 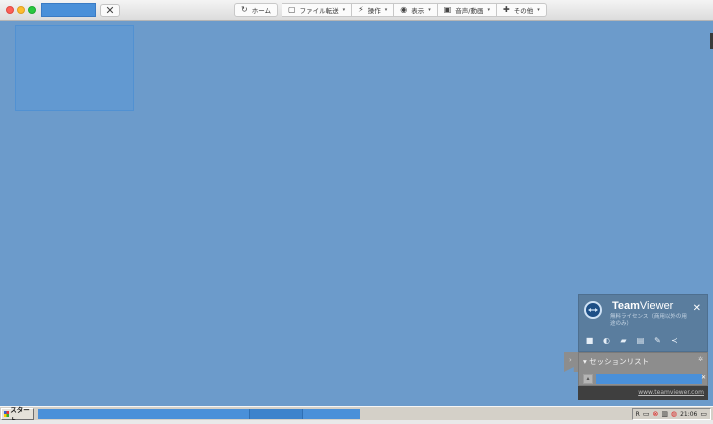 What do you see at coordinates (643, 369) in the screenshot?
I see `session-list: ▾ セッションリスト ✲ ▴ ✕` at bounding box center [643, 369].